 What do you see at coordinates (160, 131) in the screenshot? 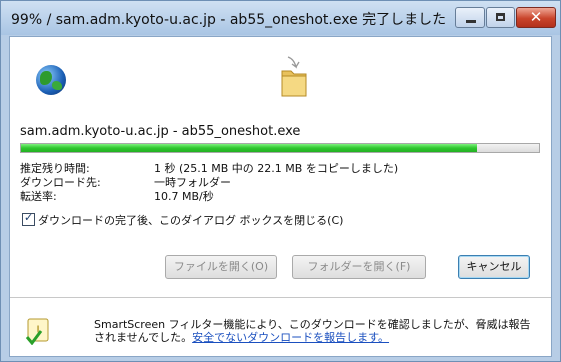
I see `download-source: sam.adm.kyoto-u.ac.jp - ab55_oneshot.exe` at bounding box center [160, 131].